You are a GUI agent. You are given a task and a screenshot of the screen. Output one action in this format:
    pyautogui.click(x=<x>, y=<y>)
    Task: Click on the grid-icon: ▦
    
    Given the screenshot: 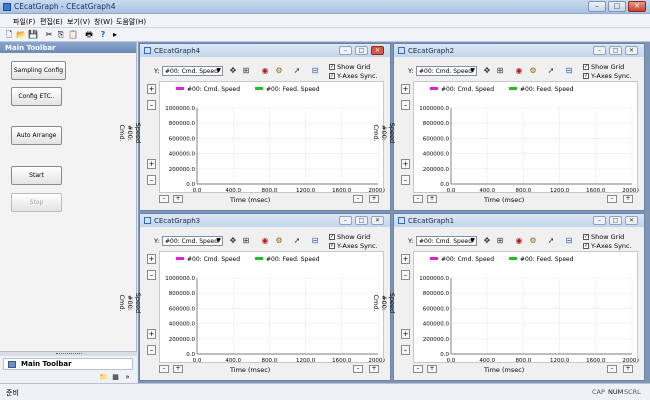 What is the action you would take?
    pyautogui.click(x=115, y=377)
    